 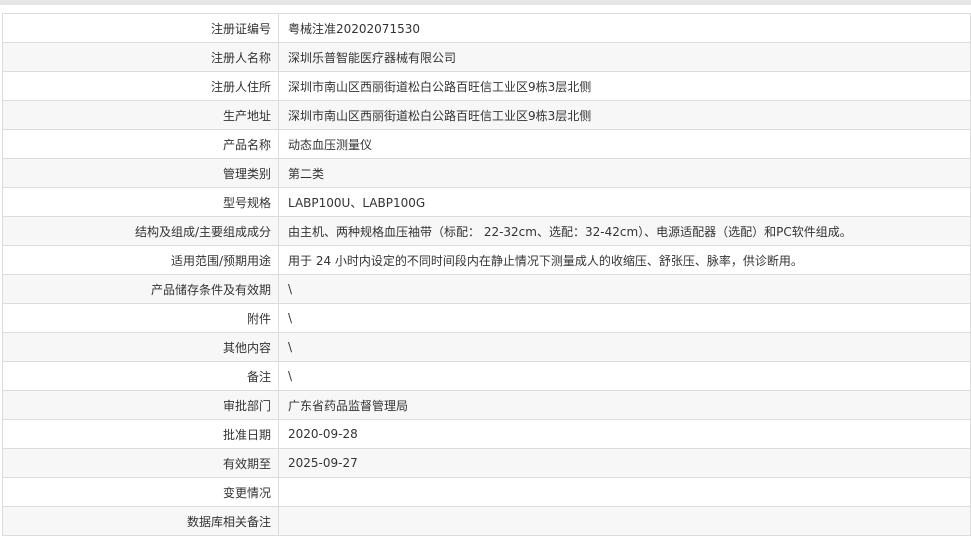 I want to click on table-row: 产品储存条件及有效期 \, so click(x=486, y=289).